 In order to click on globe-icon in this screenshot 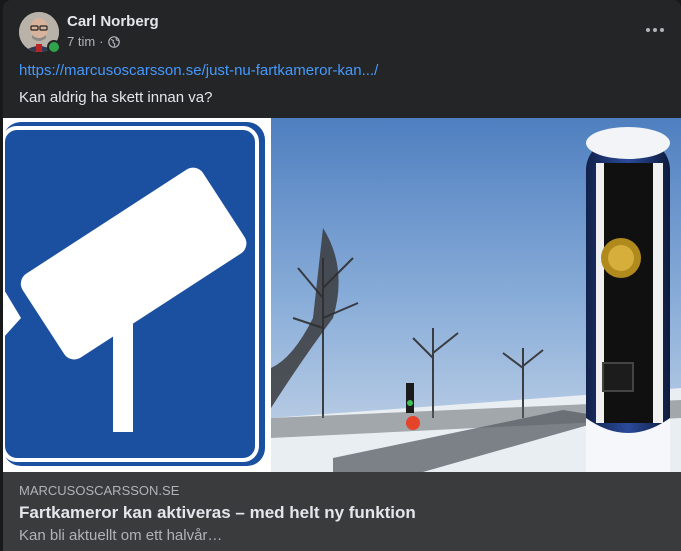, I will do `click(113, 41)`.